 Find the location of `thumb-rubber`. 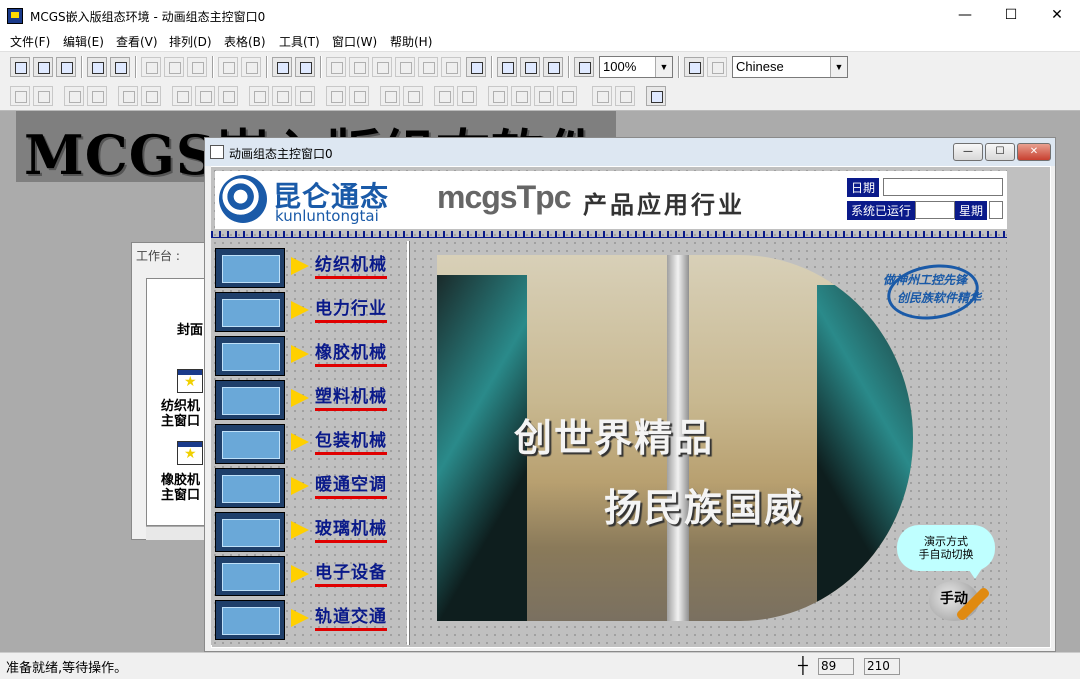

thumb-rubber is located at coordinates (250, 356).